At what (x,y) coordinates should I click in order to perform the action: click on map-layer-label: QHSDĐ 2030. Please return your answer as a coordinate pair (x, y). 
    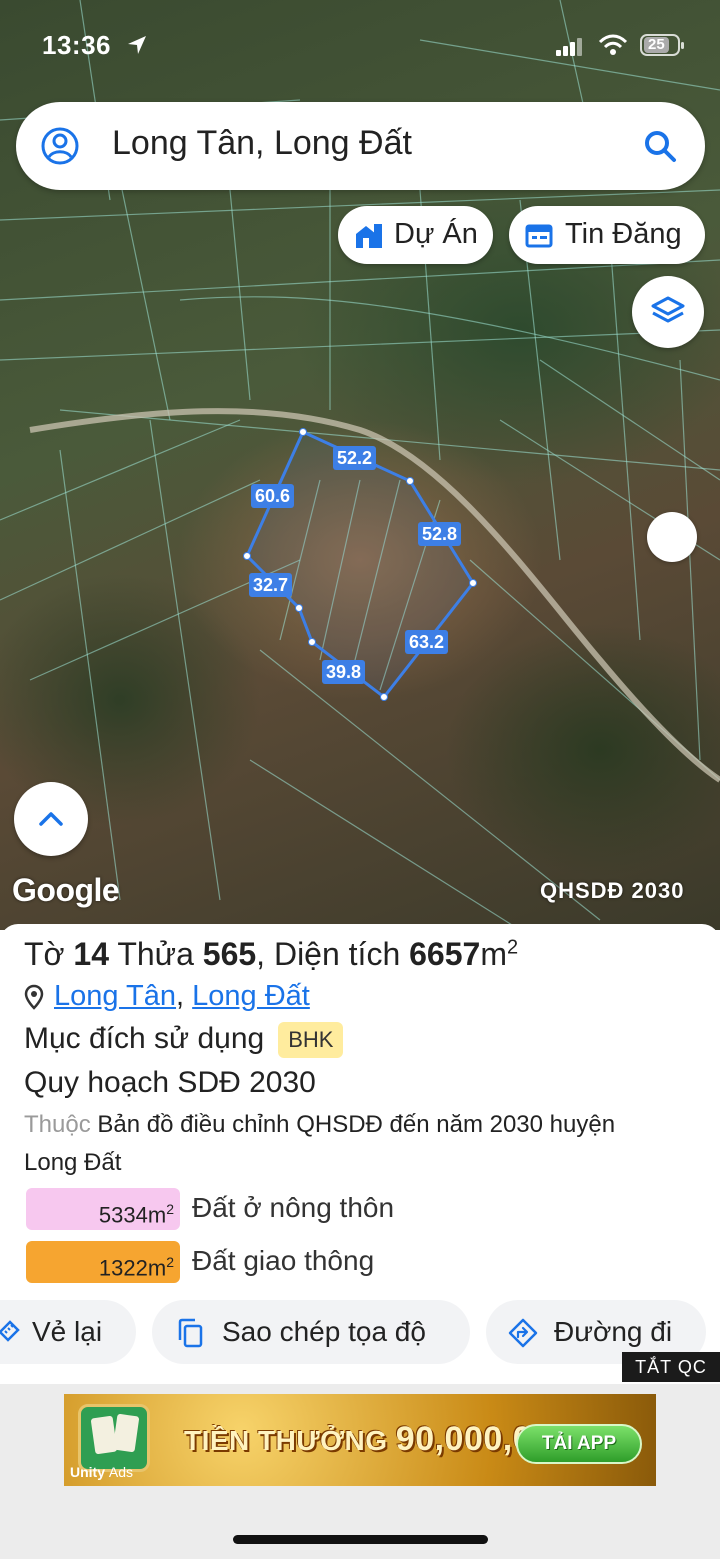
    Looking at the image, I should click on (612, 890).